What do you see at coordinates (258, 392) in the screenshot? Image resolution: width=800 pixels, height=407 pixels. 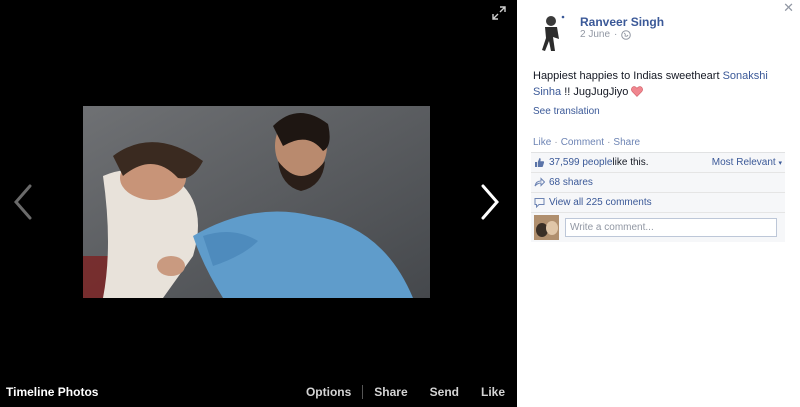 I see `photo-toolbar: Timeline Photos Options Share Send Like` at bounding box center [258, 392].